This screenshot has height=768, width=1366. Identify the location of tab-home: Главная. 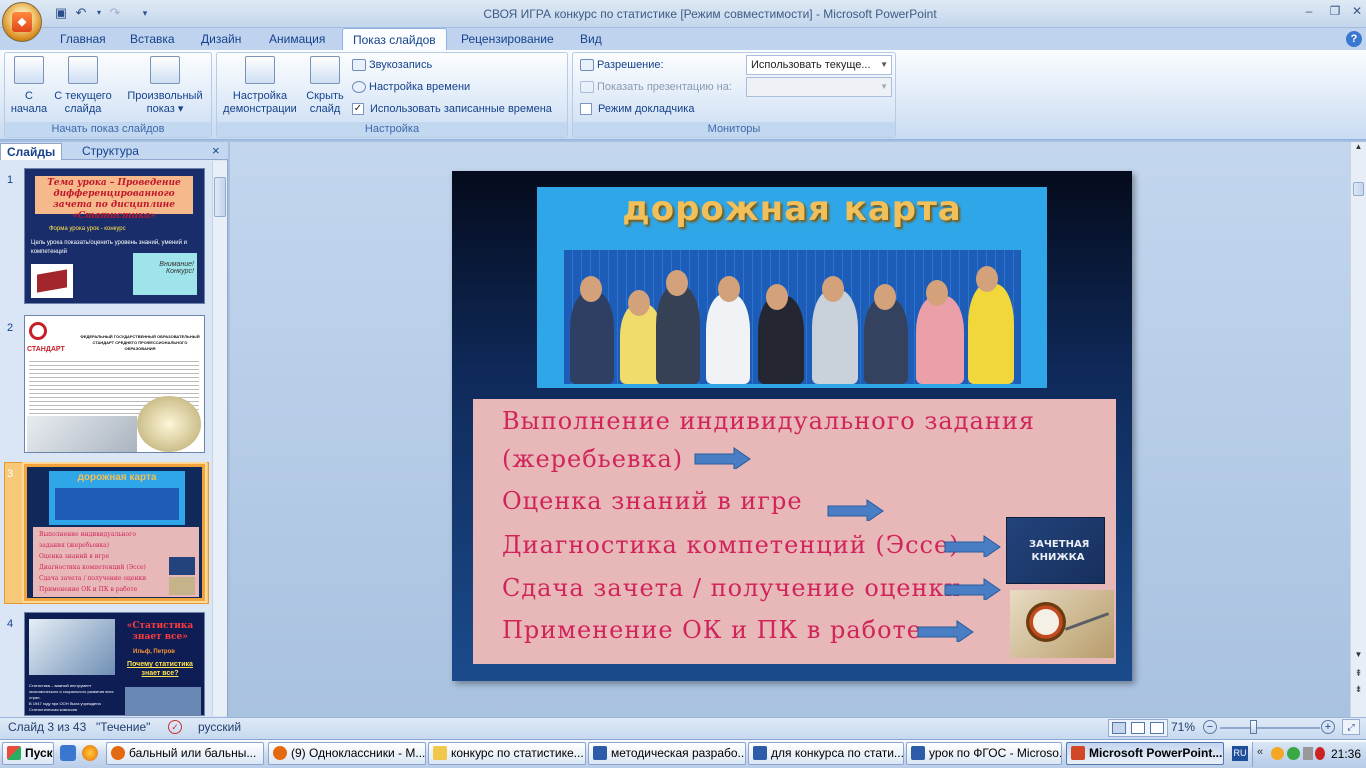
(83, 39).